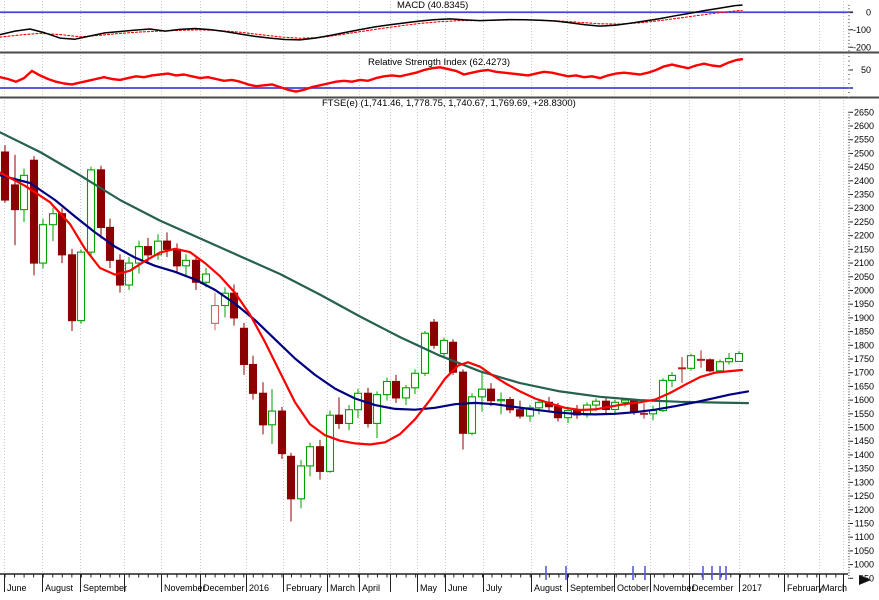 The width and height of the screenshot is (879, 600). I want to click on time-axis-label: 2016, so click(259, 588).